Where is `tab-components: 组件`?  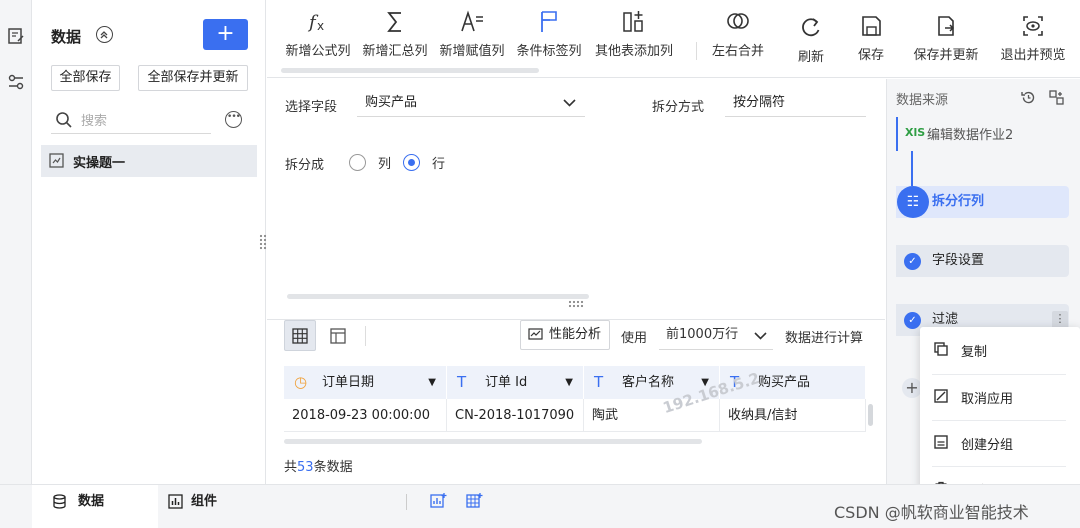 tab-components: 组件 is located at coordinates (220, 506).